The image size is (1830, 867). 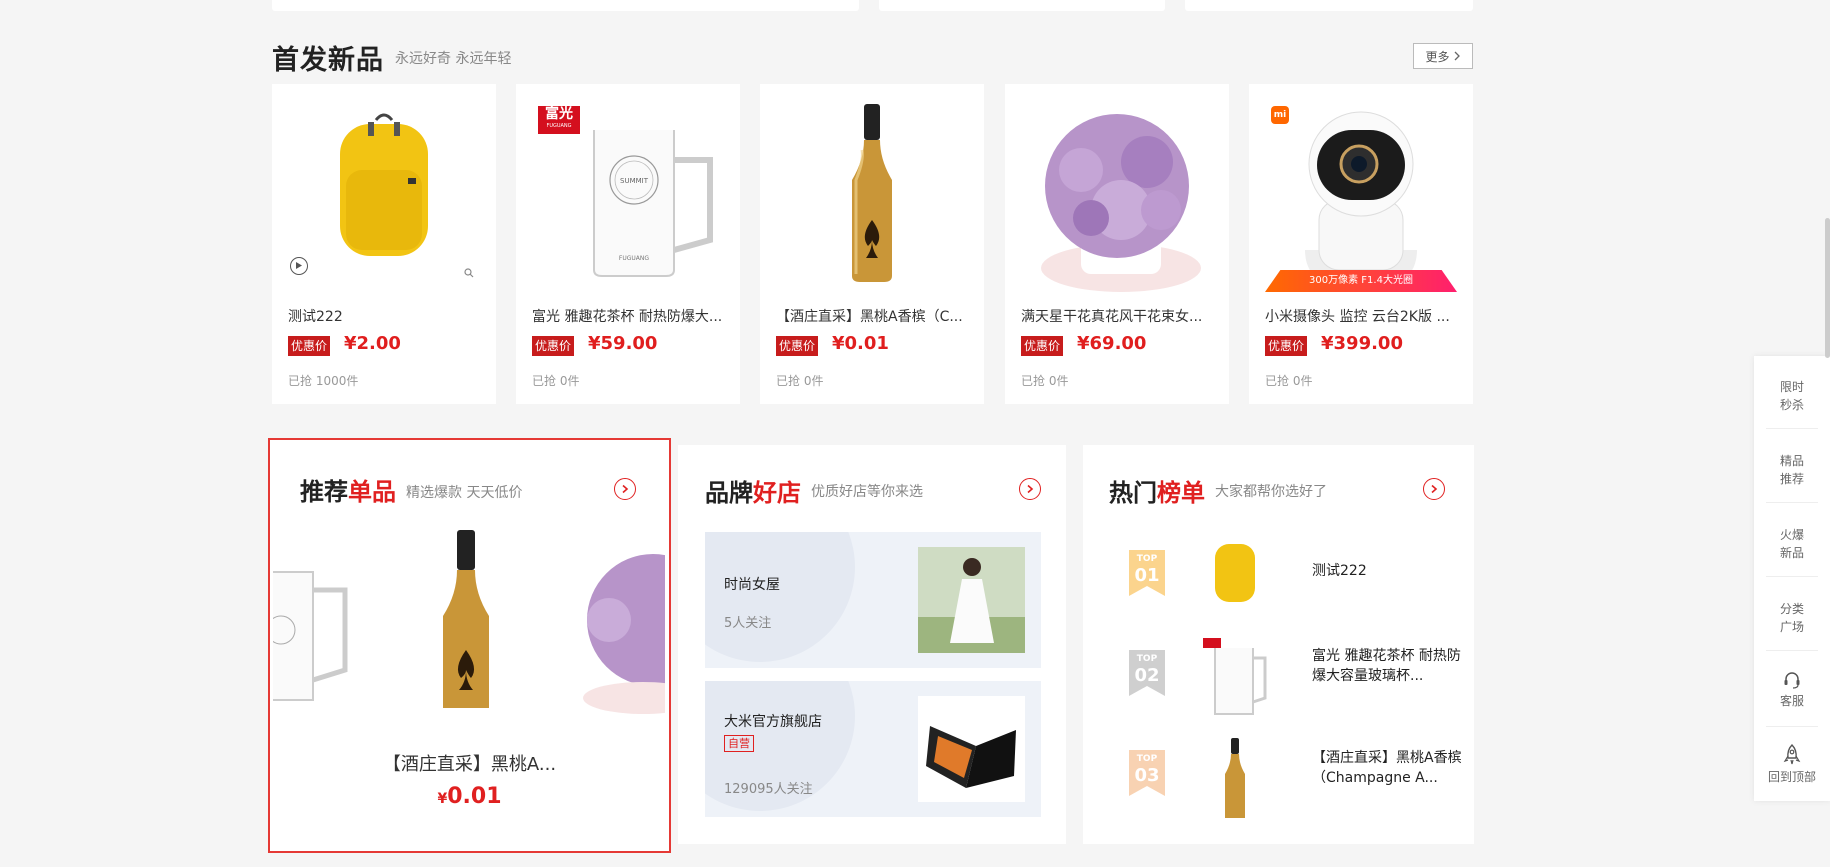 I want to click on product-price: ¥2.00, so click(x=372, y=343).